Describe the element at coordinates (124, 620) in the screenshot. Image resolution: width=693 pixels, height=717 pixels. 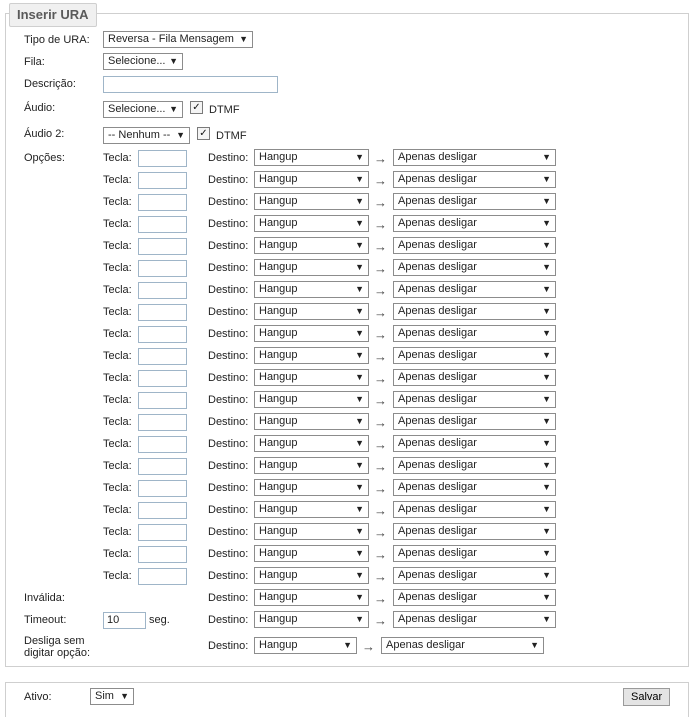
I see `timeout-input: 10` at that location.